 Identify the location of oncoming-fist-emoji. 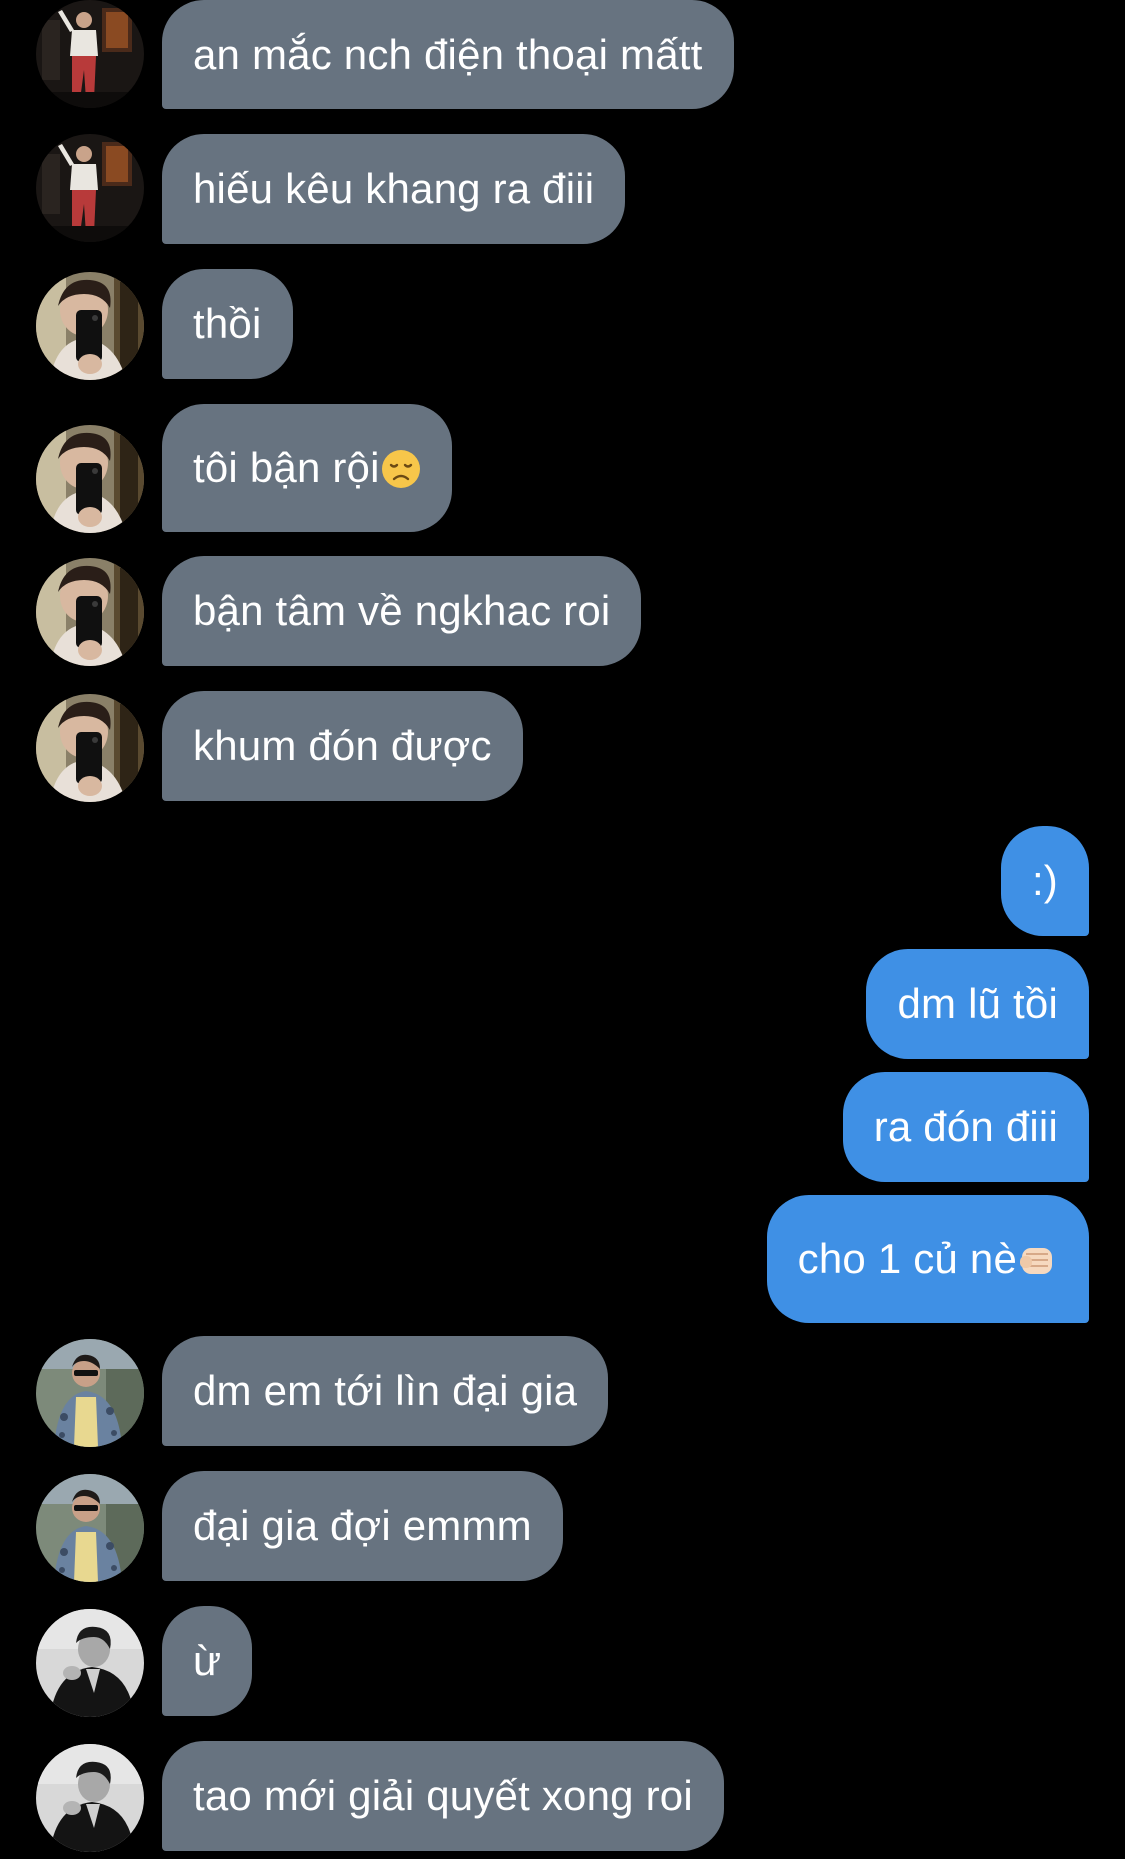
(1038, 1260).